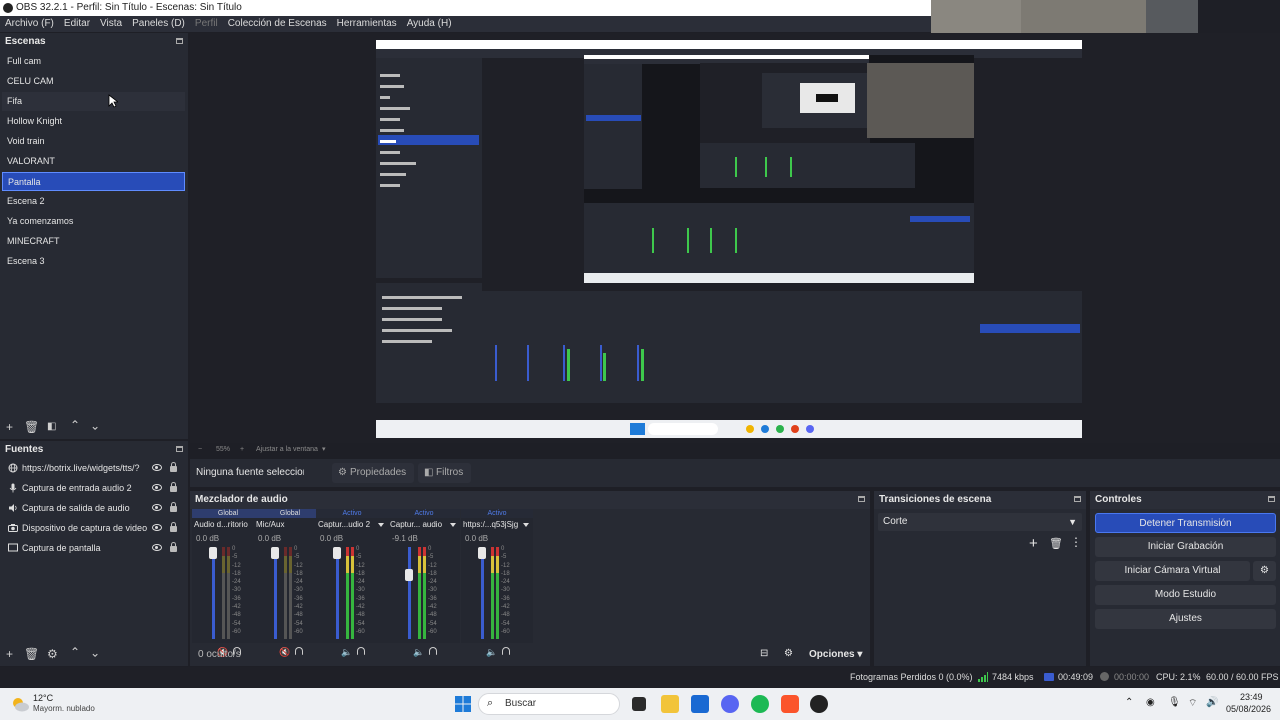 Image resolution: width=1280 pixels, height=720 pixels. I want to click on menu-herramientas: Herramientas, so click(367, 24).